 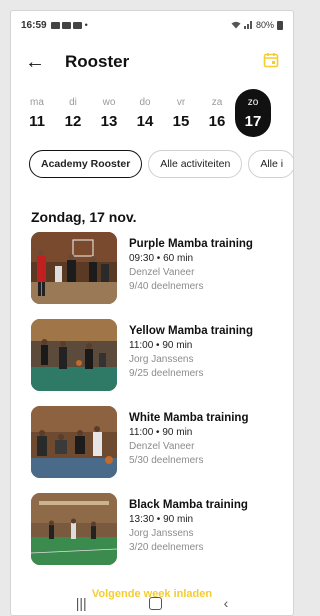 I want to click on day-item: di 12, so click(x=73, y=113).